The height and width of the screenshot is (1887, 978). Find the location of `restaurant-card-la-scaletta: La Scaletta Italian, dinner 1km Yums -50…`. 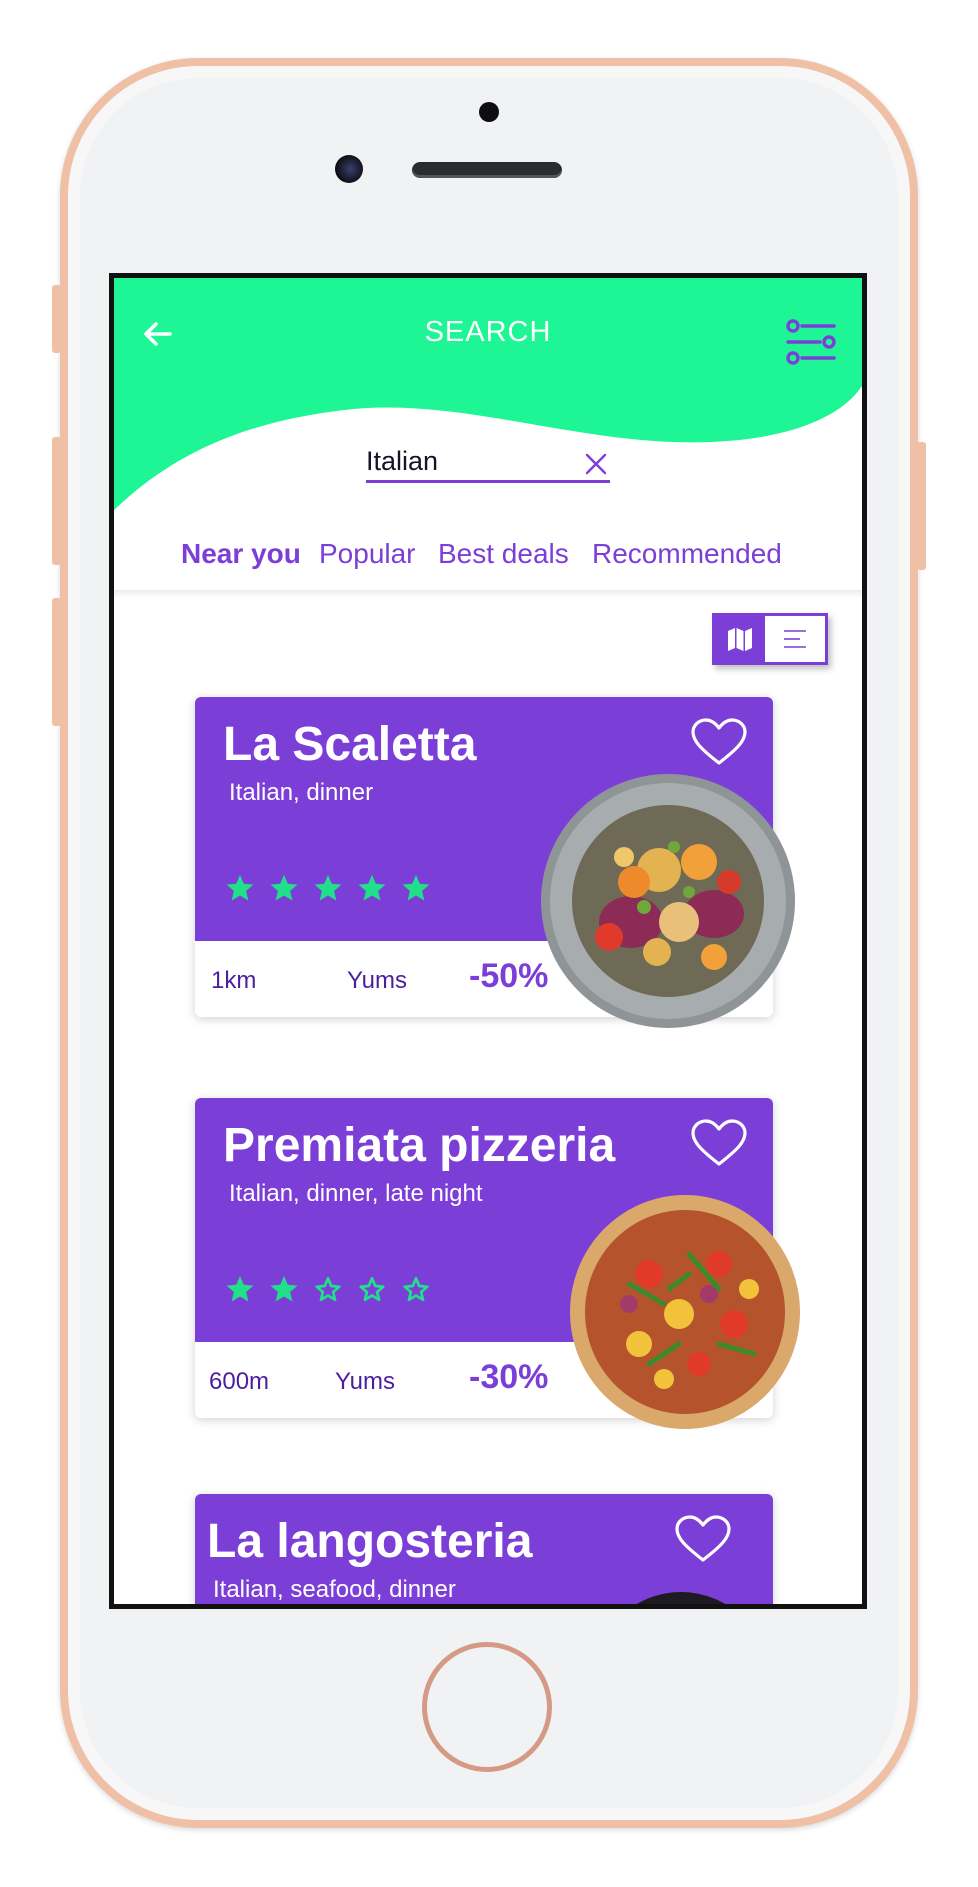

restaurant-card-la-scaletta: La Scaletta Italian, dinner 1km Yums -50… is located at coordinates (495, 862).